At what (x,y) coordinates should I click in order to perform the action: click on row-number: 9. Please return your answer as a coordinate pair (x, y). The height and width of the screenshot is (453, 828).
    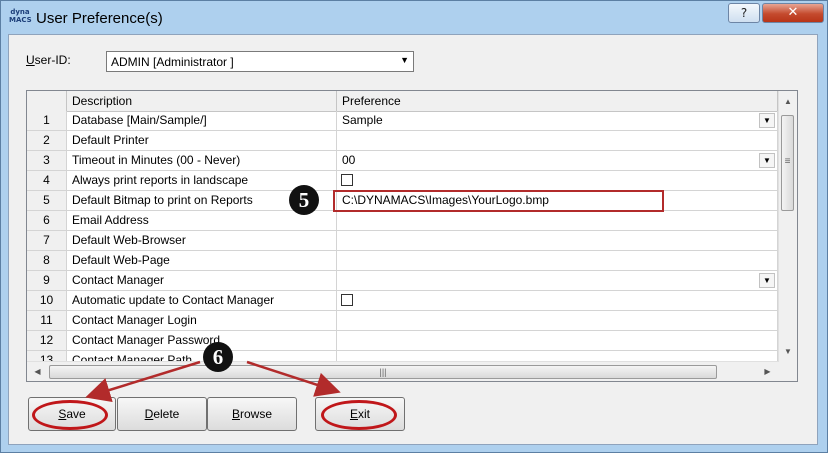
    Looking at the image, I should click on (47, 281).